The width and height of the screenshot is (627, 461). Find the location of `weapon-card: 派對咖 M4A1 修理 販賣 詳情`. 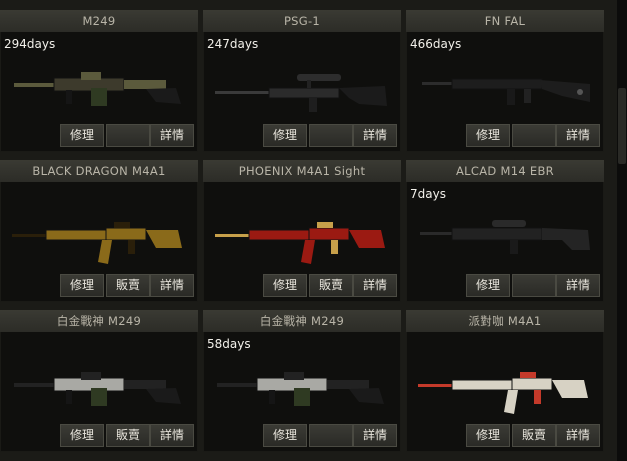

weapon-card: 派對咖 M4A1 修理 販賣 詳情 is located at coordinates (505, 381).